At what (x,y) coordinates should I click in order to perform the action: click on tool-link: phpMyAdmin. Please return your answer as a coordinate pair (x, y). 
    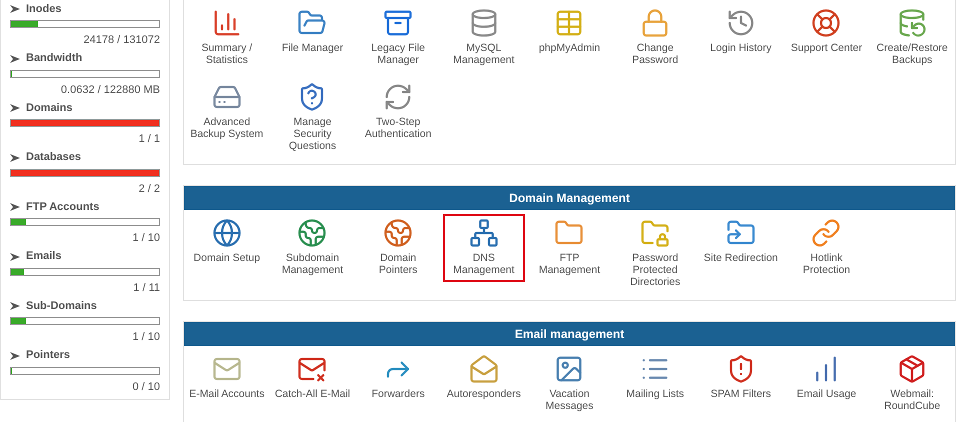
    Looking at the image, I should click on (569, 32).